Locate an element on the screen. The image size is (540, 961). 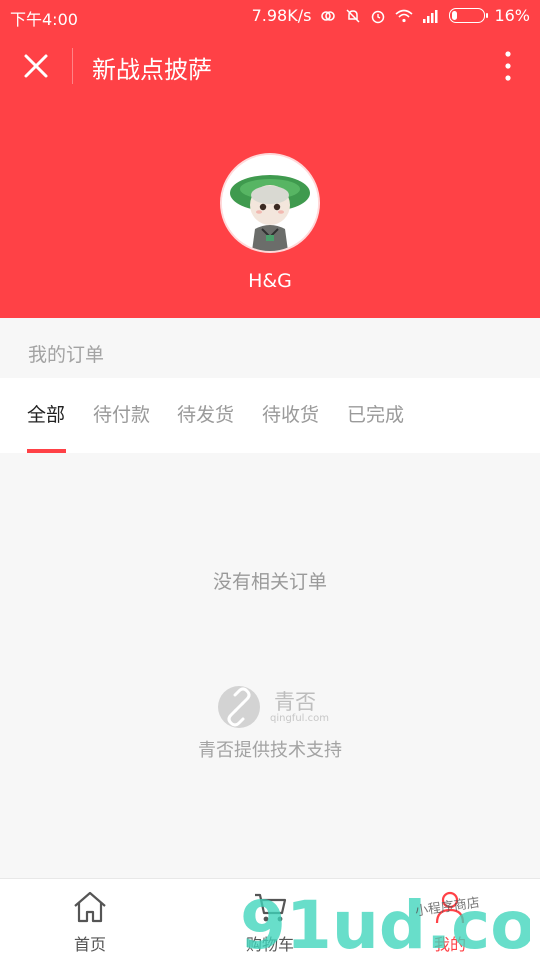
nav-item-cart: 购物车 is located at coordinates (270, 920).